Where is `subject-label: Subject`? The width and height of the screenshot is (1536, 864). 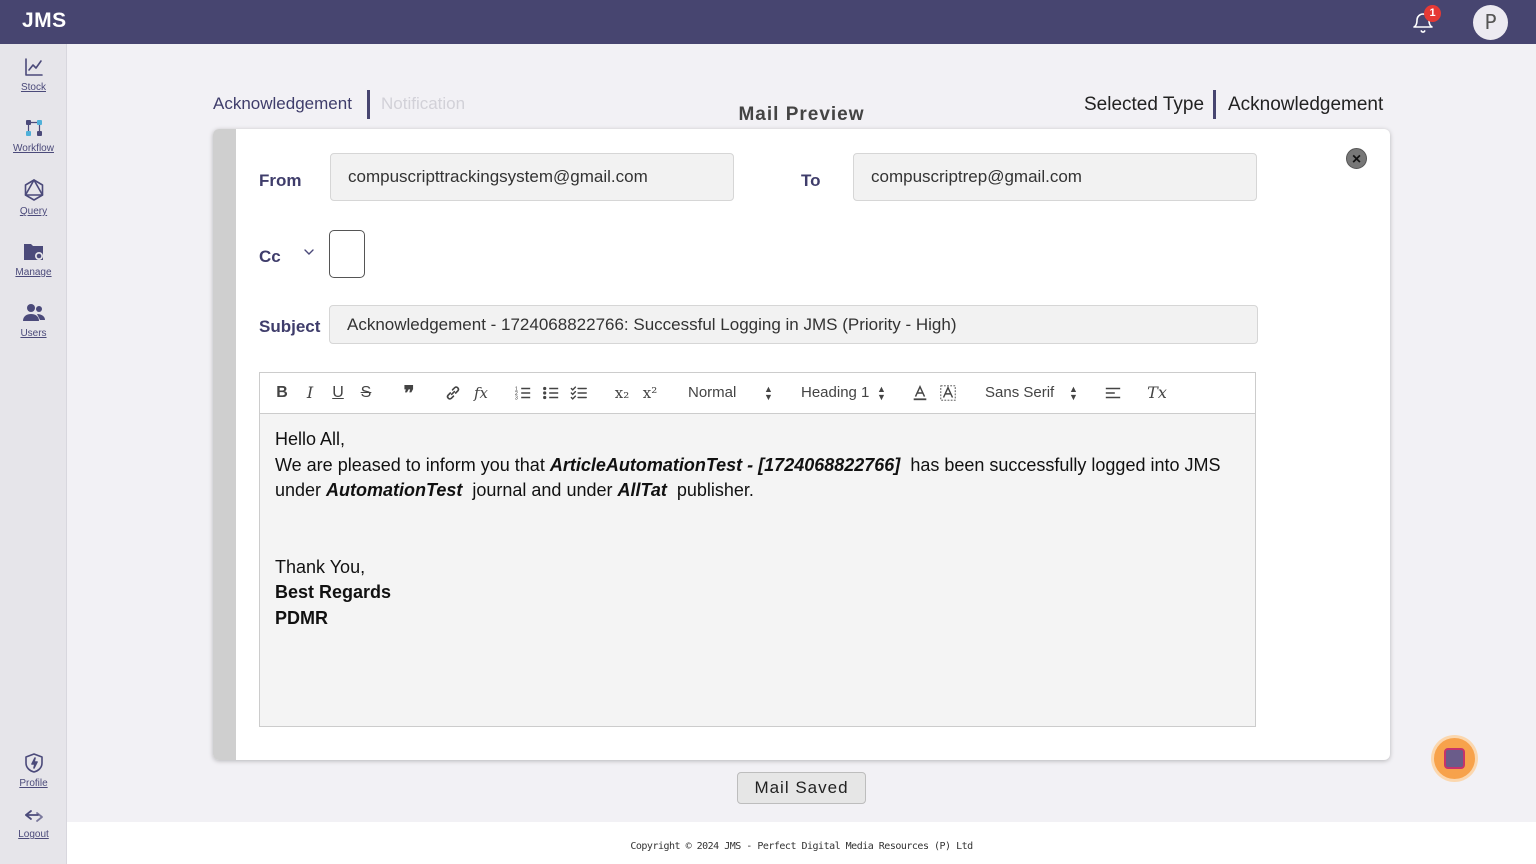 subject-label: Subject is located at coordinates (290, 326).